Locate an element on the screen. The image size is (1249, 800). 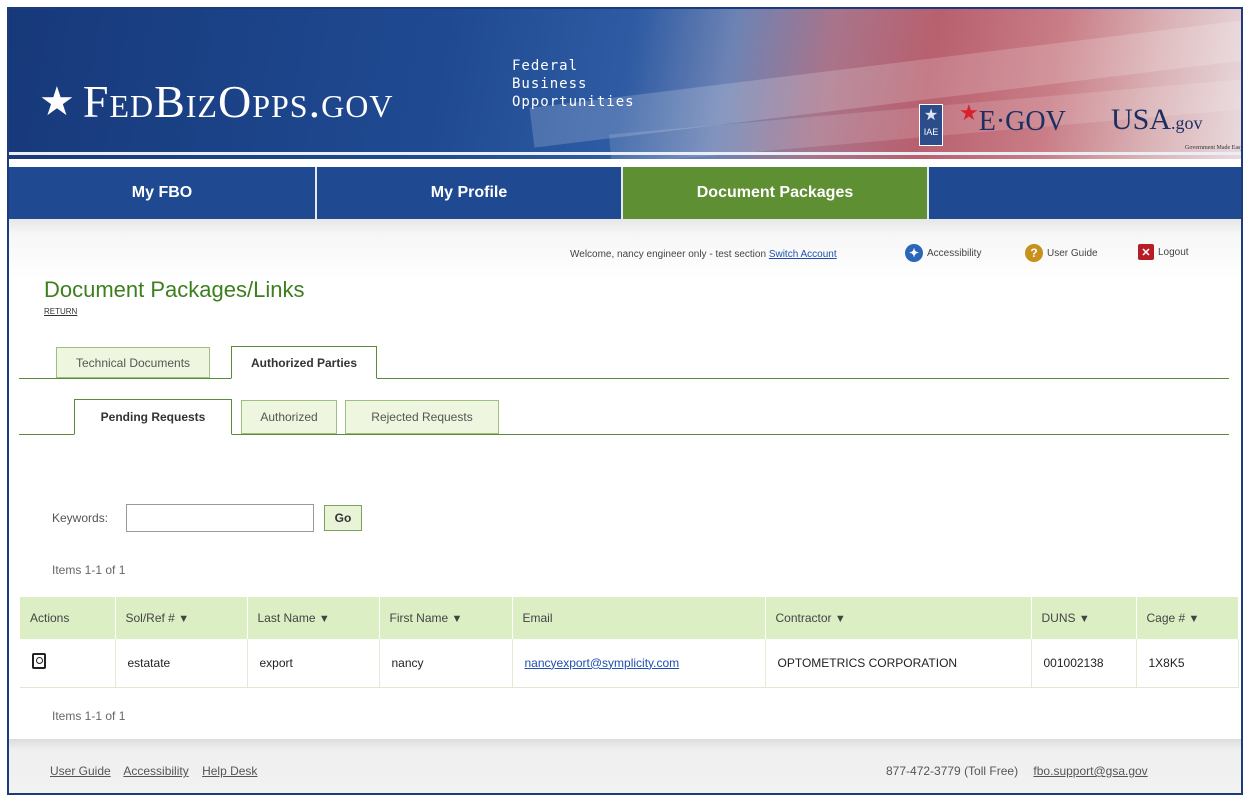
col-cage: Cage # ▼ is located at coordinates (1187, 618).